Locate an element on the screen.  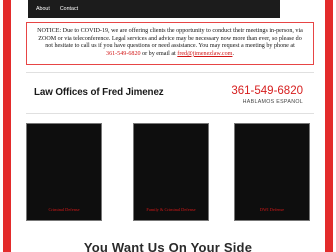
left-red-strip is located at coordinates (7, 126).